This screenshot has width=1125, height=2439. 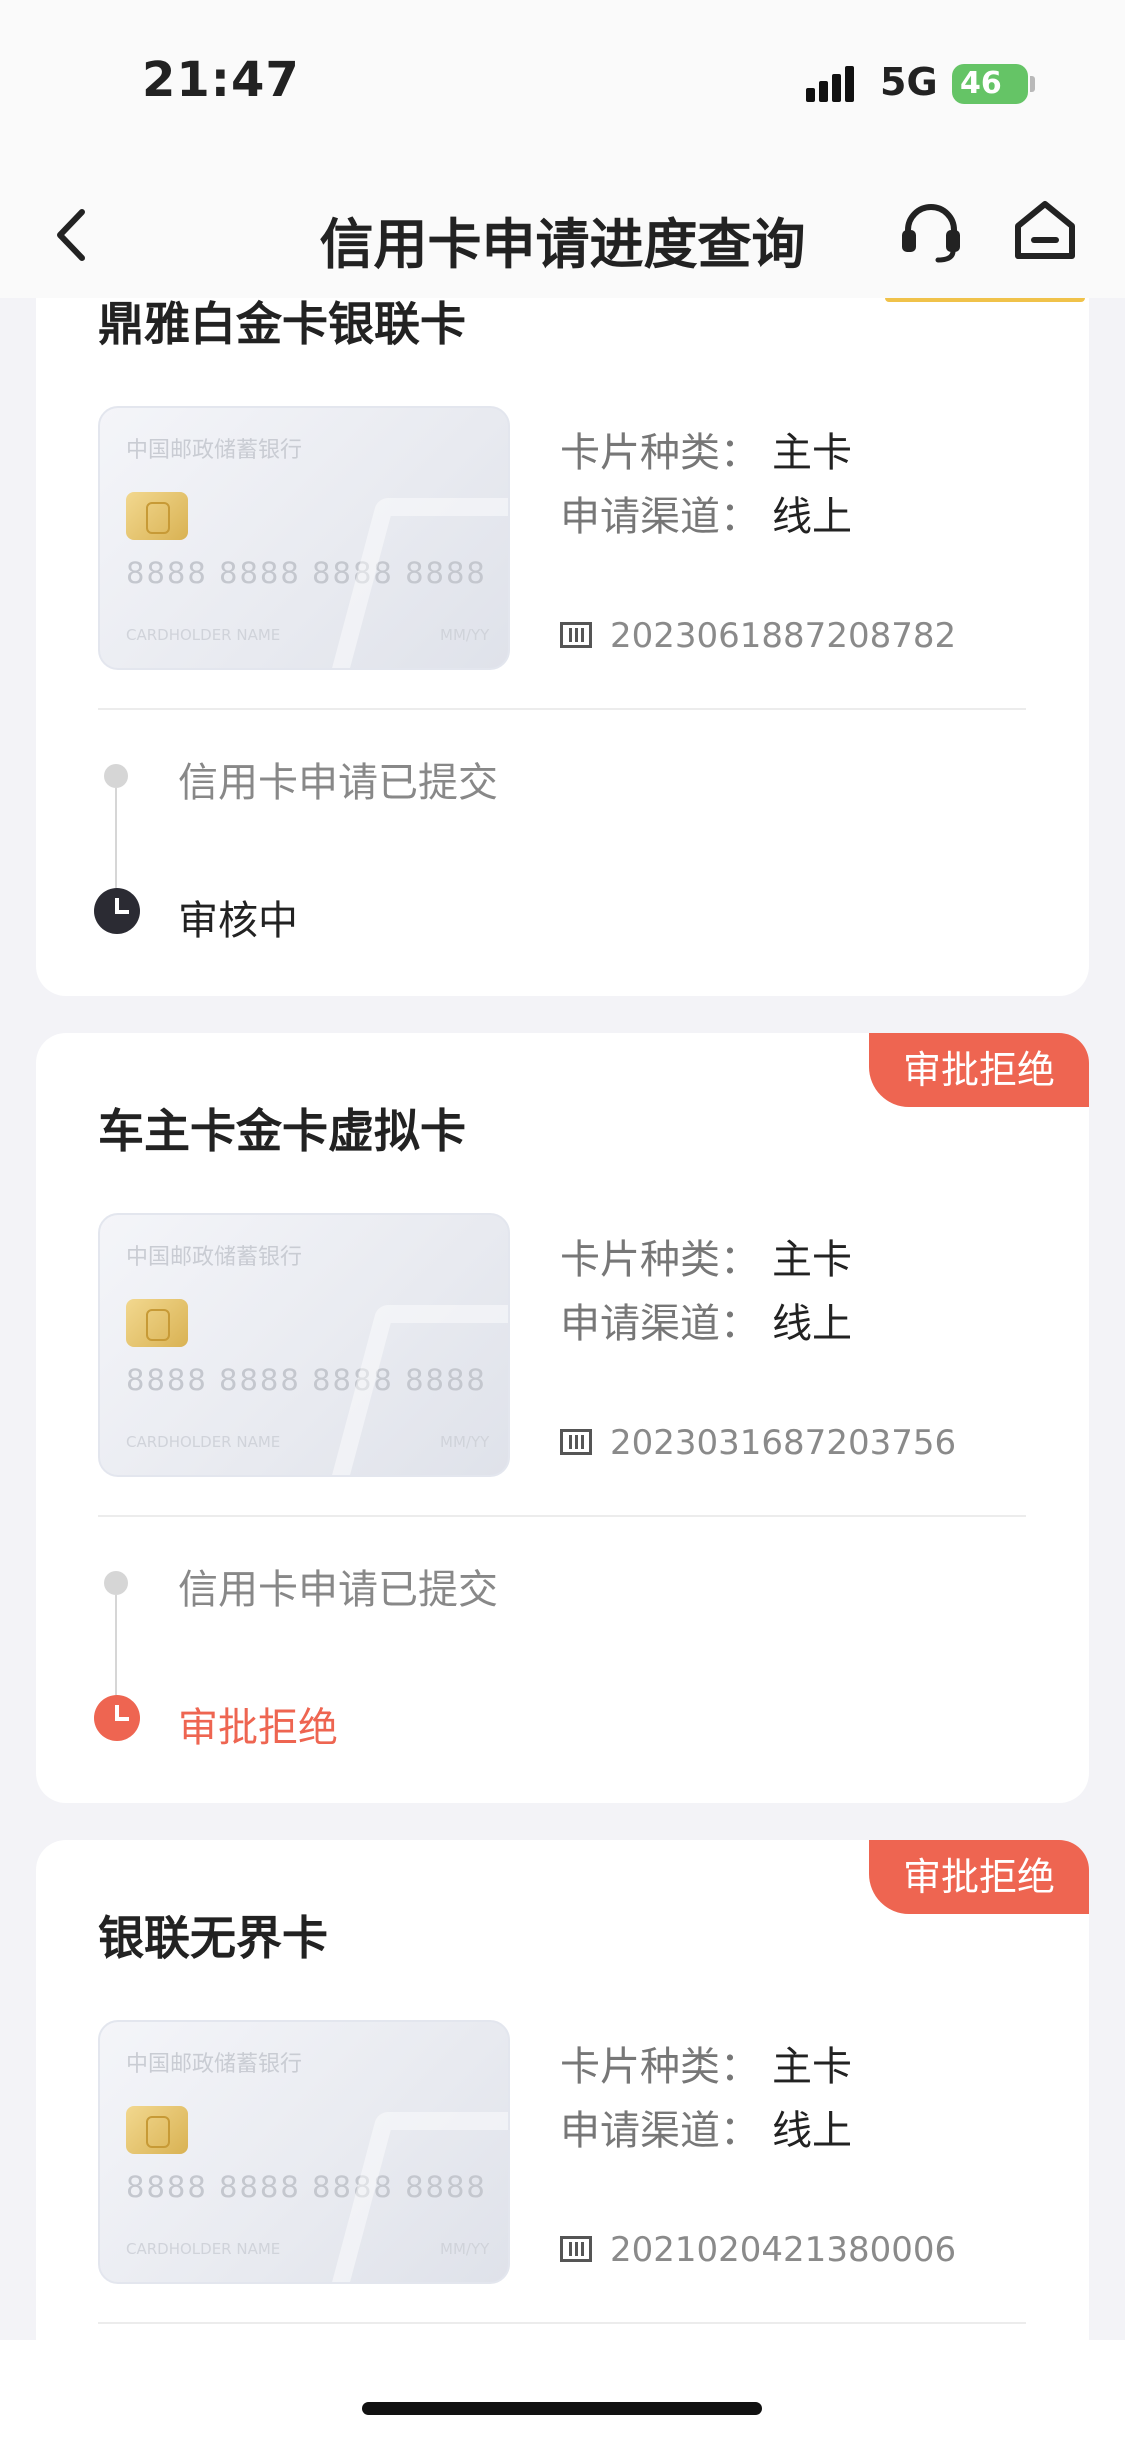 I want to click on card-name: 银联无界卡, so click(x=213, y=1938).